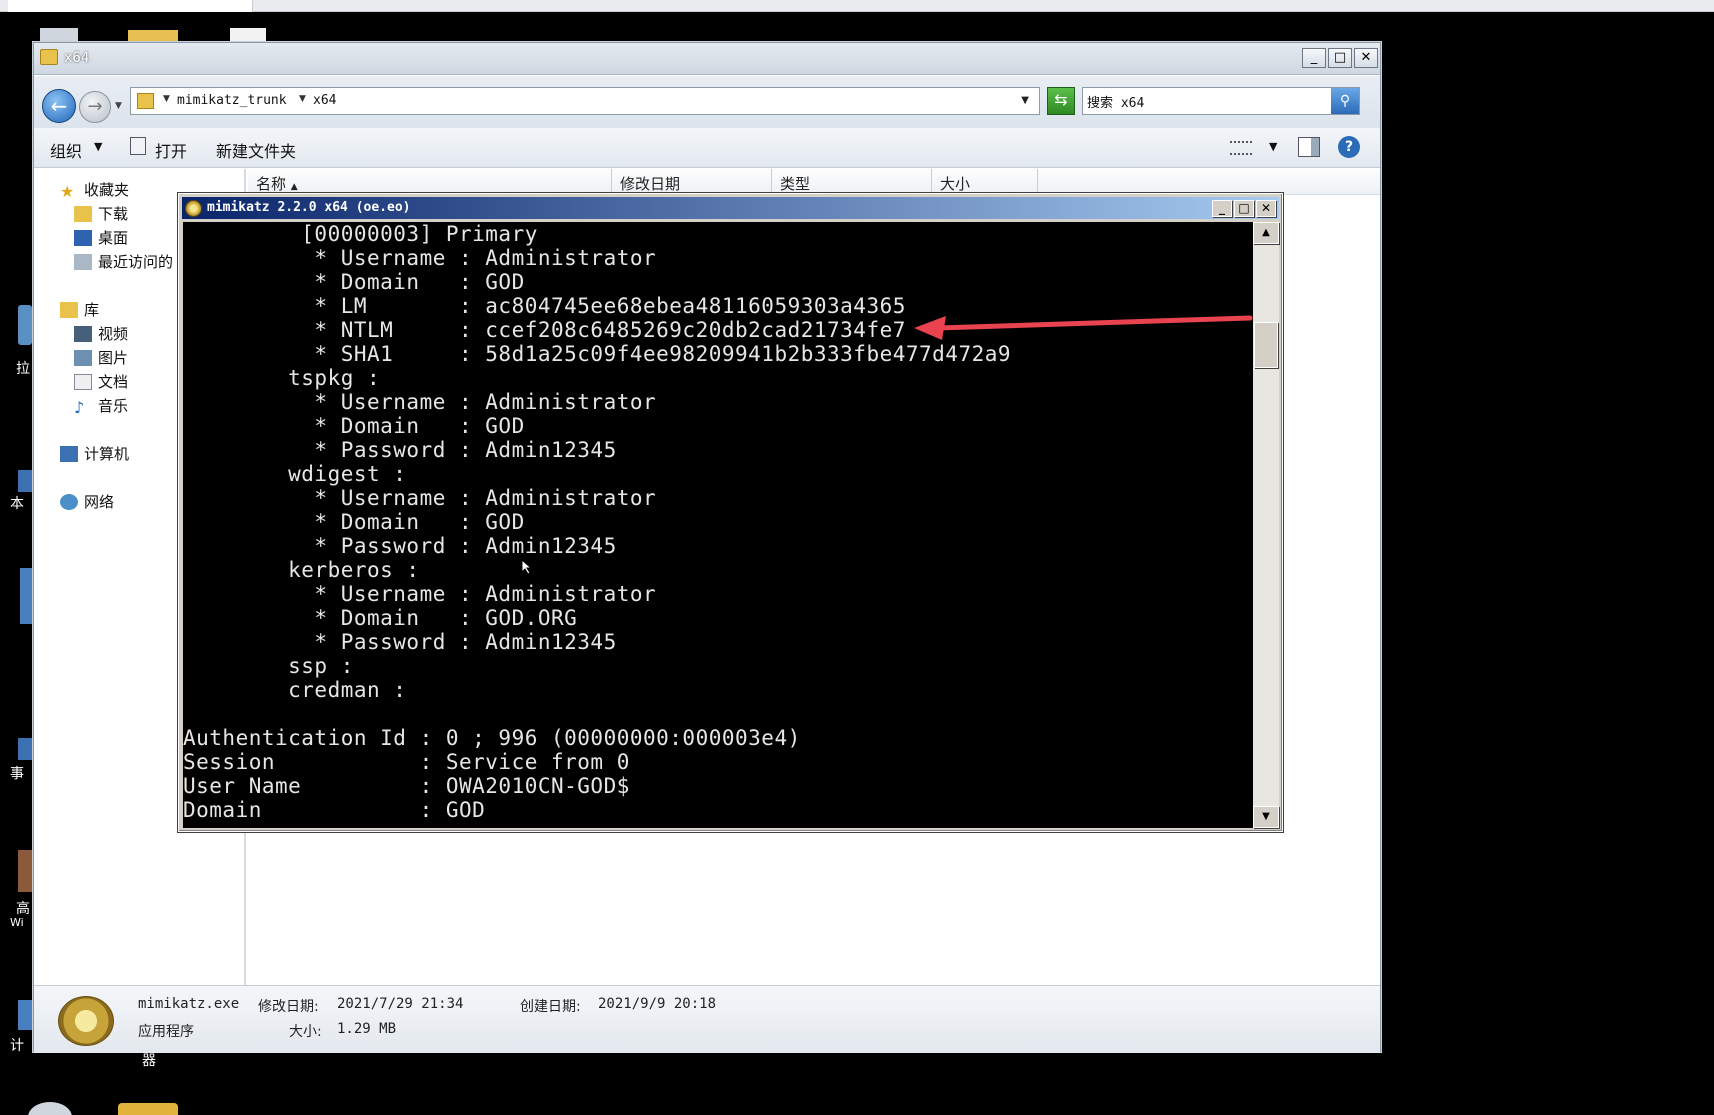 This screenshot has height=1115, width=1714. Describe the element at coordinates (400, 642) in the screenshot. I see `console-line: * Password : Admin12345` at that location.